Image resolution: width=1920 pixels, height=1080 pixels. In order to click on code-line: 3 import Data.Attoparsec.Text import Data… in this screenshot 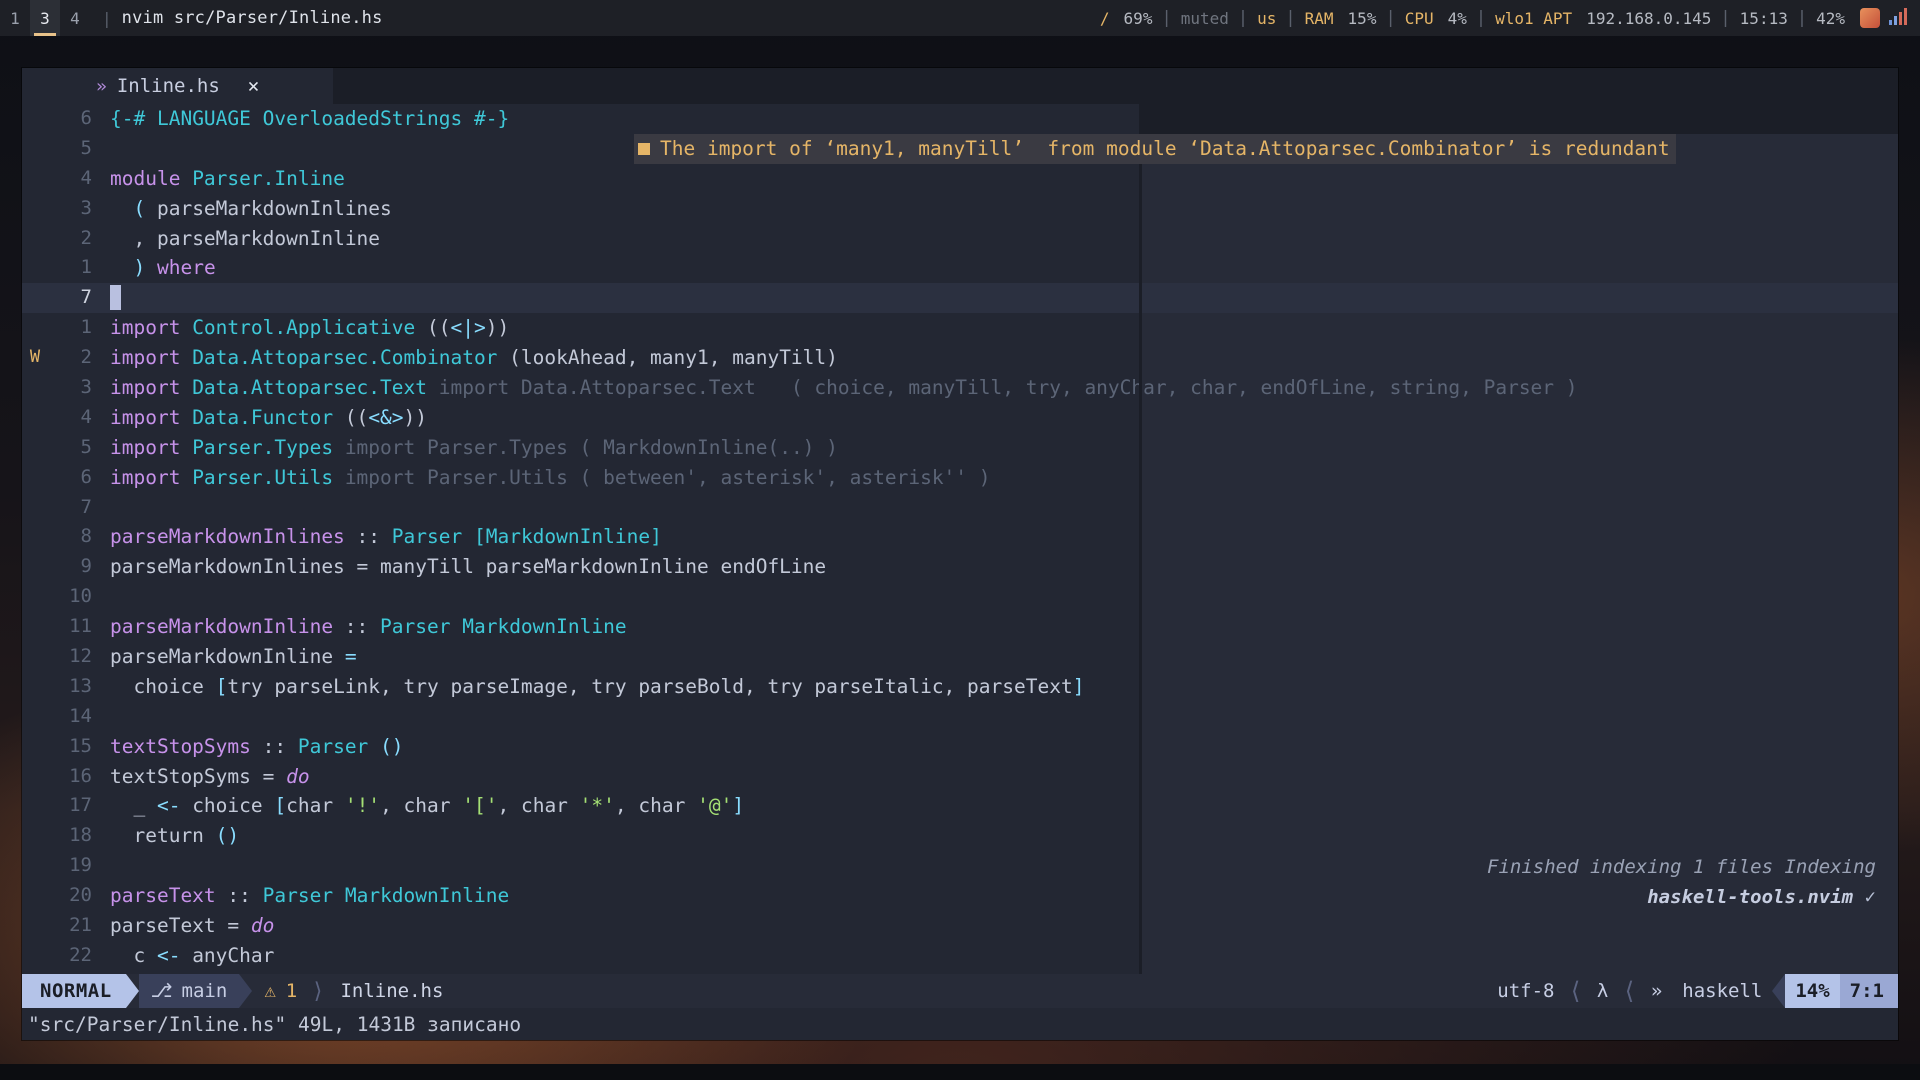, I will do `click(960, 388)`.